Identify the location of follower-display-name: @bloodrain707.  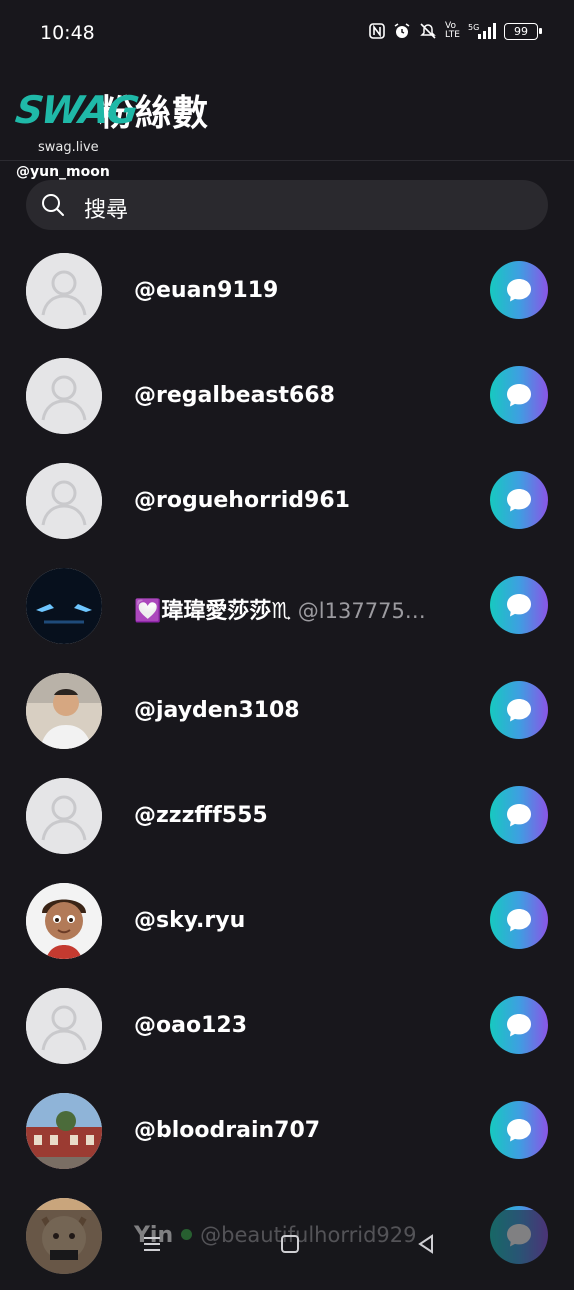
(227, 1130).